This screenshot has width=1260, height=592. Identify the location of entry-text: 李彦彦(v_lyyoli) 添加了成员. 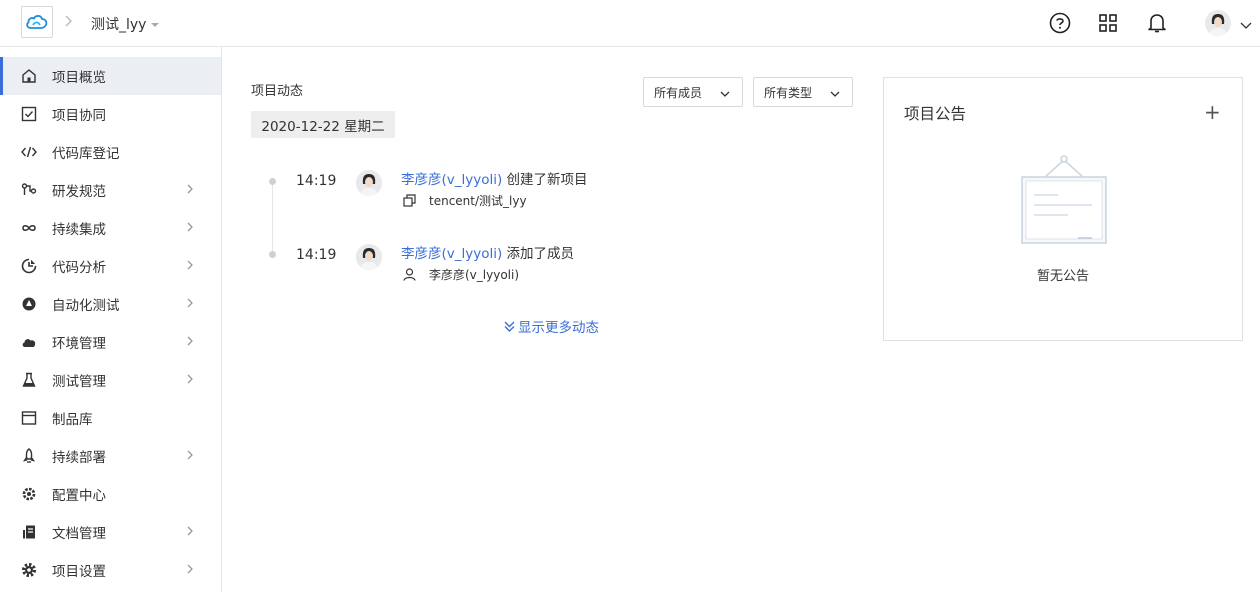
(487, 252).